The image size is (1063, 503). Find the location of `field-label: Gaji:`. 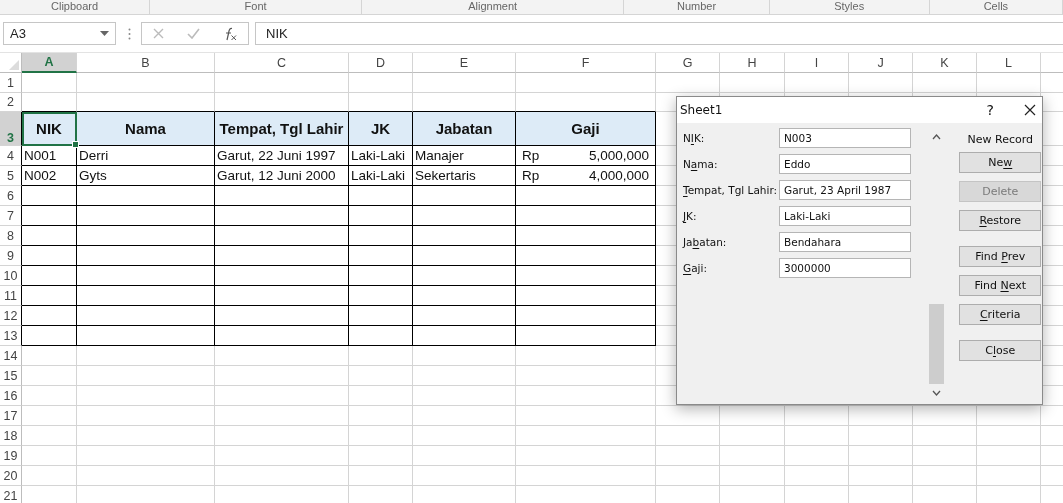

field-label: Gaji: is located at coordinates (695, 268).